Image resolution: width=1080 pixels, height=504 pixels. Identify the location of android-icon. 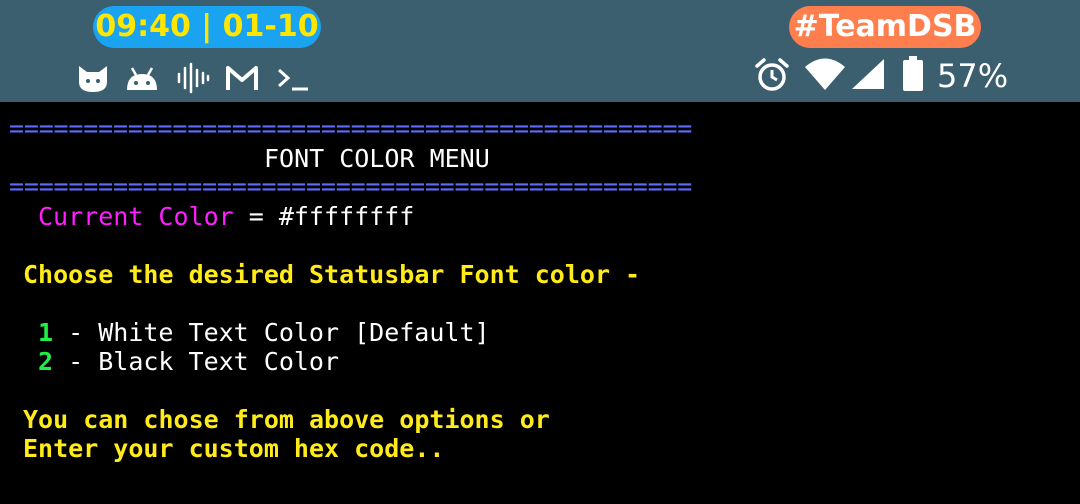
(142, 78).